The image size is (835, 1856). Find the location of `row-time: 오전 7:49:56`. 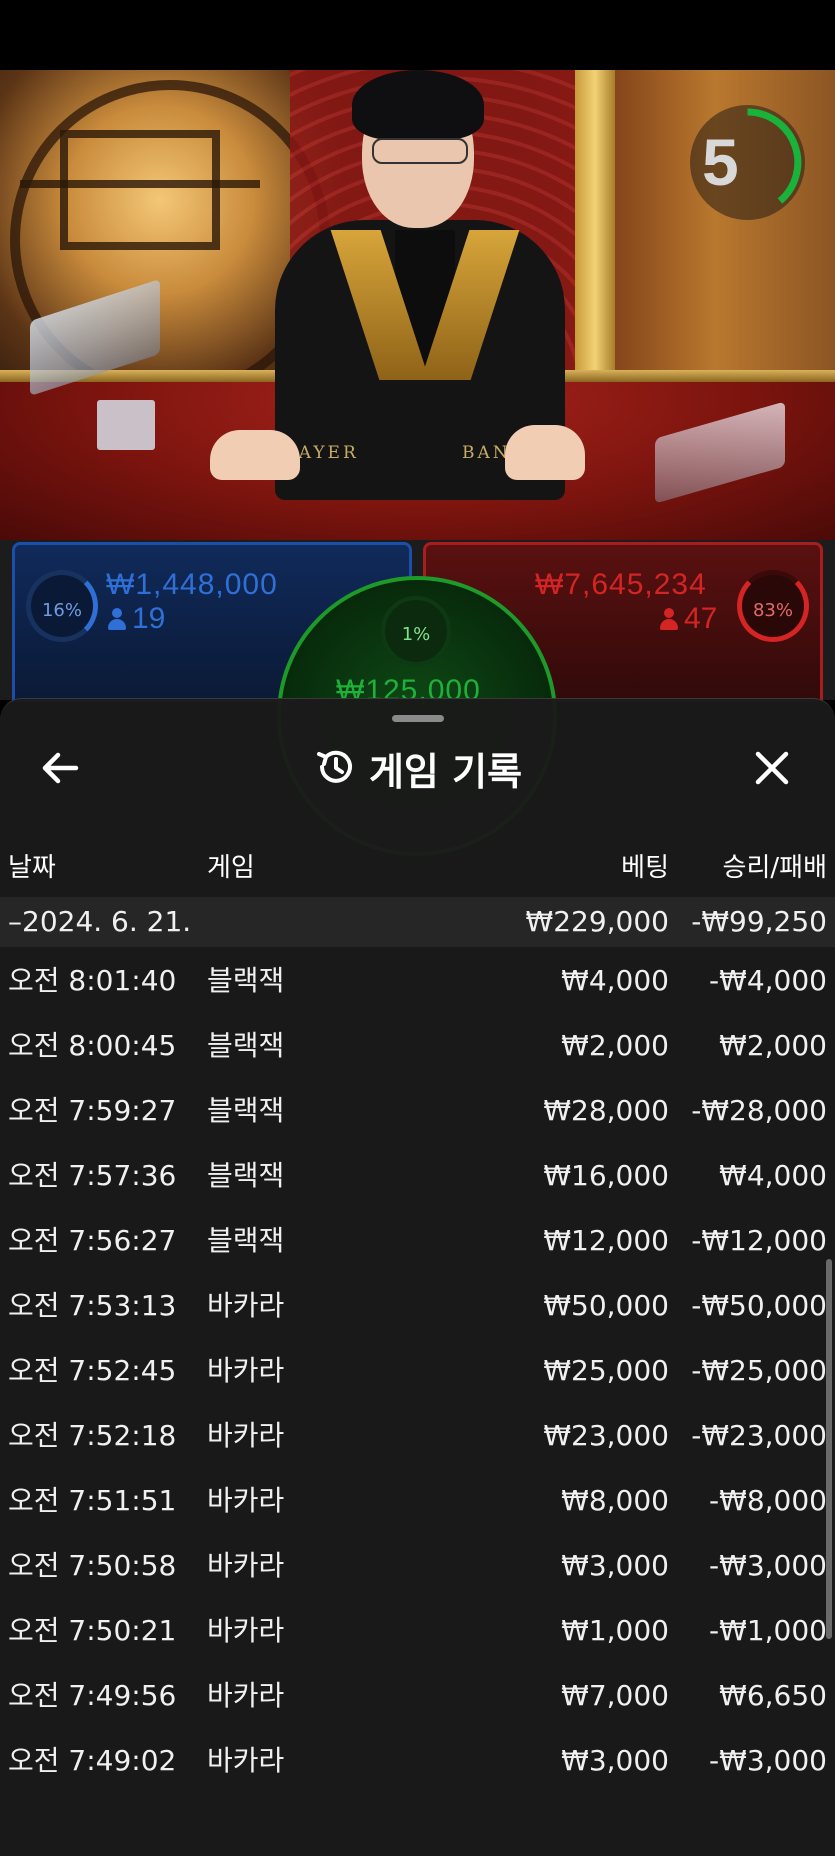

row-time: 오전 7:49:56 is located at coordinates (92, 1695).